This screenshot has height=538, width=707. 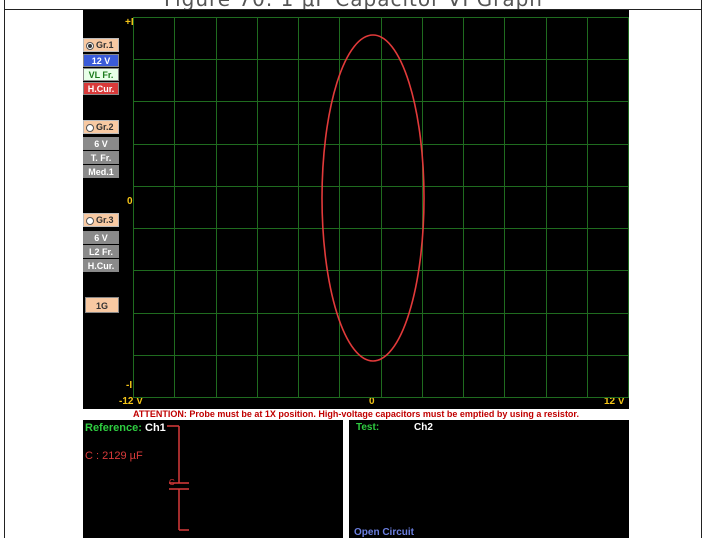 I want to click on y-axis-bottom-label: -I, so click(x=129, y=385).